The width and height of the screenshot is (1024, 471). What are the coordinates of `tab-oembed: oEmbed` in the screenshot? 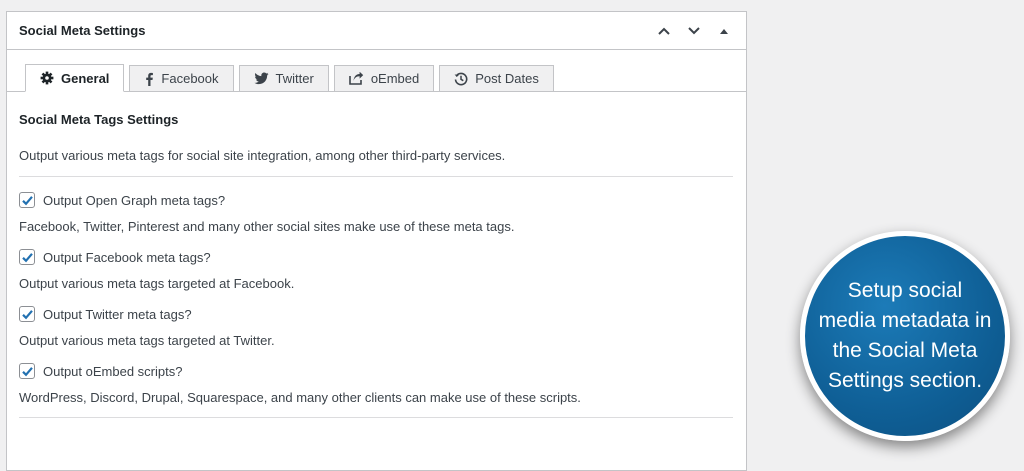 It's located at (384, 78).